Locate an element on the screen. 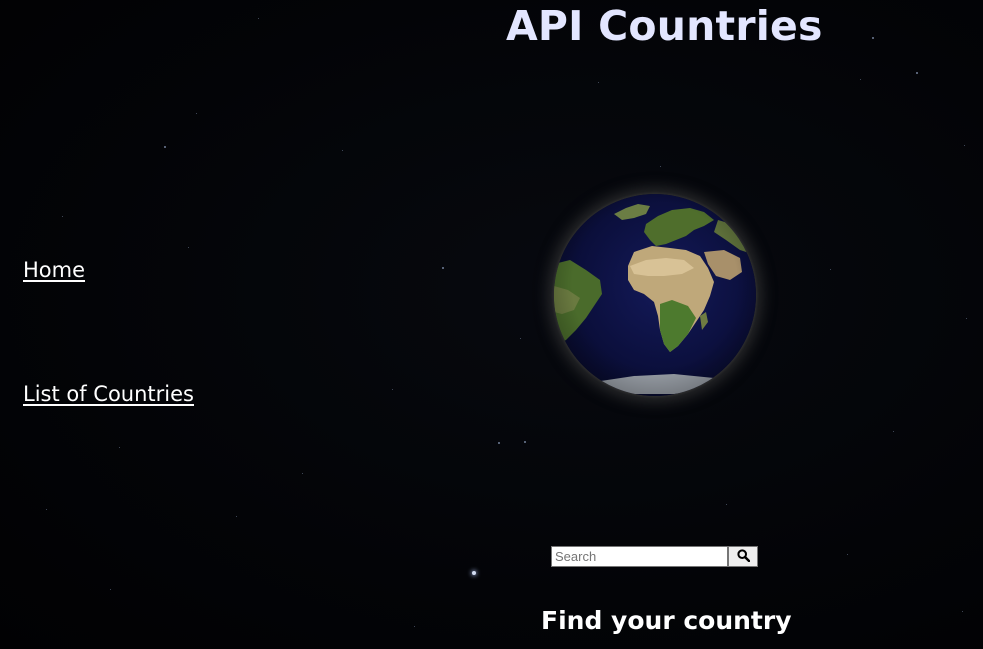 The width and height of the screenshot is (983, 649). search-form is located at coordinates (654, 556).